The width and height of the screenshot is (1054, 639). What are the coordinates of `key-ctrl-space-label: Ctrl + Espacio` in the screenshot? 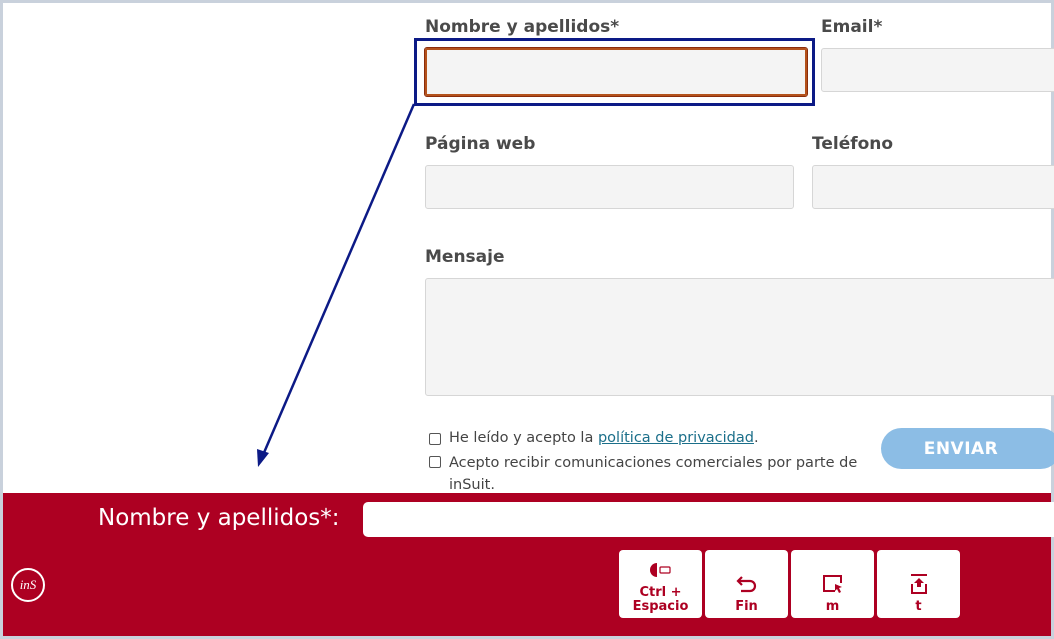 It's located at (660, 599).